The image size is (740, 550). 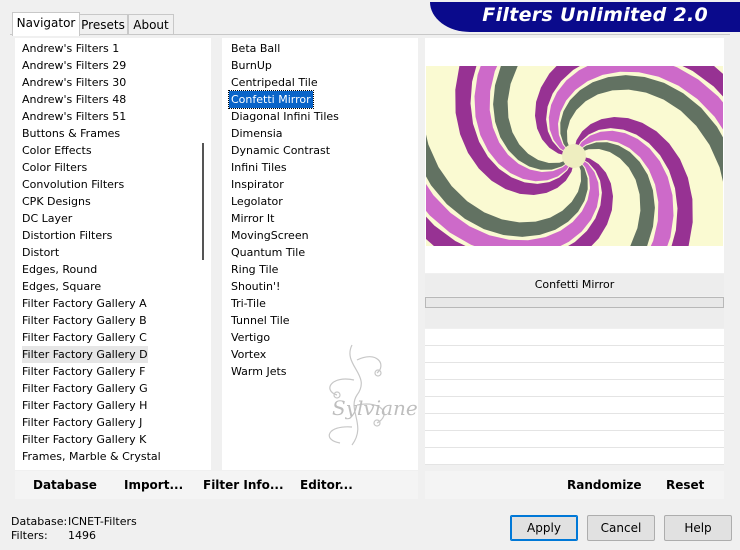 I want to click on filter-item: Shoutin'!, so click(x=322, y=286).